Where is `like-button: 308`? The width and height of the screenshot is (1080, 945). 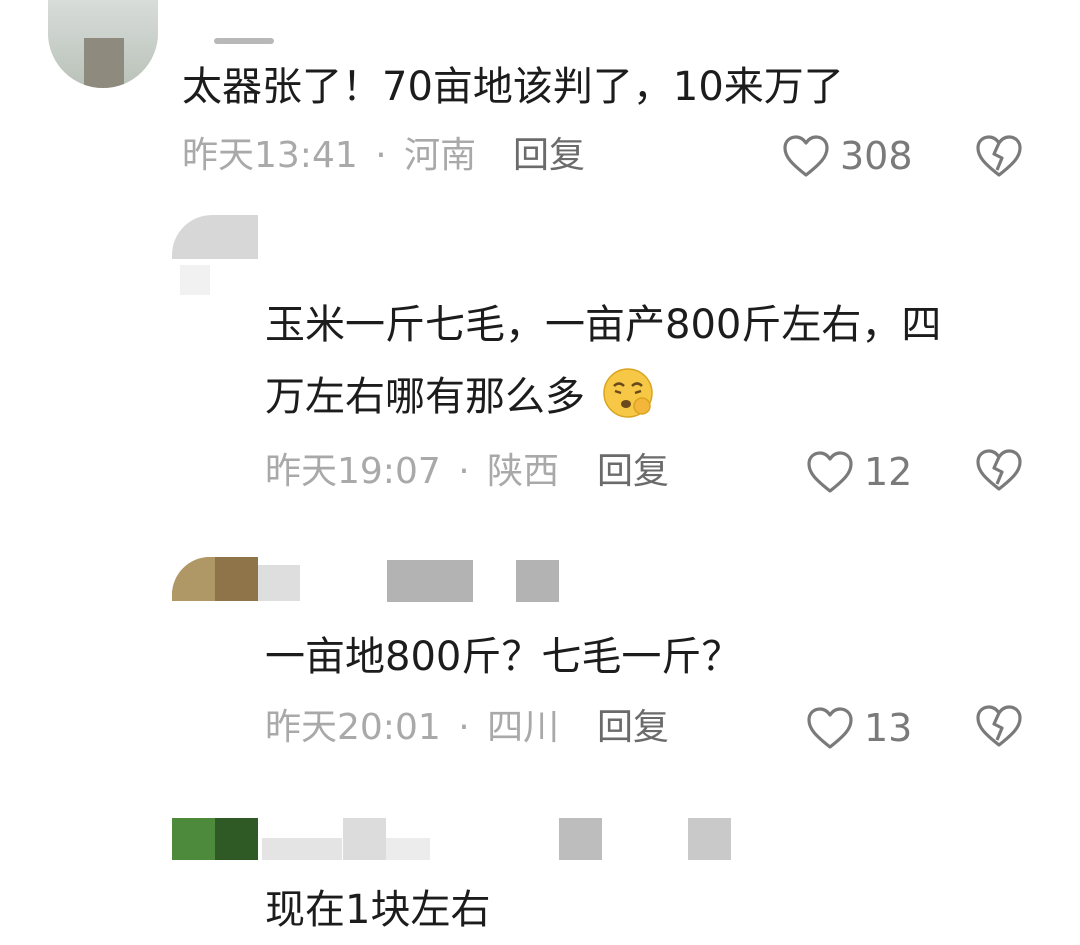 like-button: 308 is located at coordinates (847, 156).